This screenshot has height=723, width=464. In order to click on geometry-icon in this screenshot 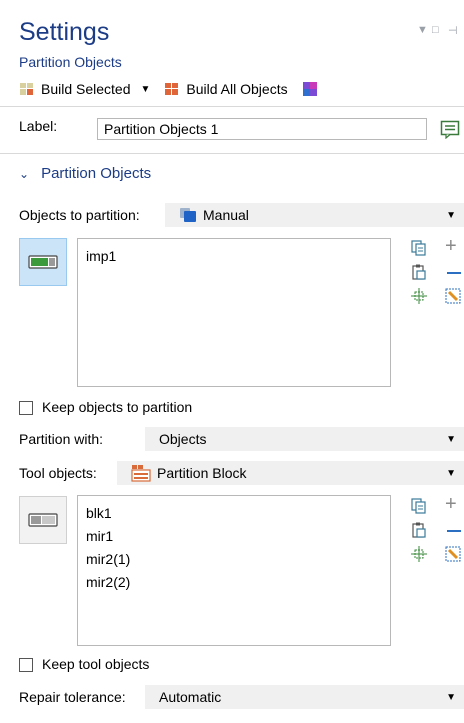, I will do `click(310, 89)`.